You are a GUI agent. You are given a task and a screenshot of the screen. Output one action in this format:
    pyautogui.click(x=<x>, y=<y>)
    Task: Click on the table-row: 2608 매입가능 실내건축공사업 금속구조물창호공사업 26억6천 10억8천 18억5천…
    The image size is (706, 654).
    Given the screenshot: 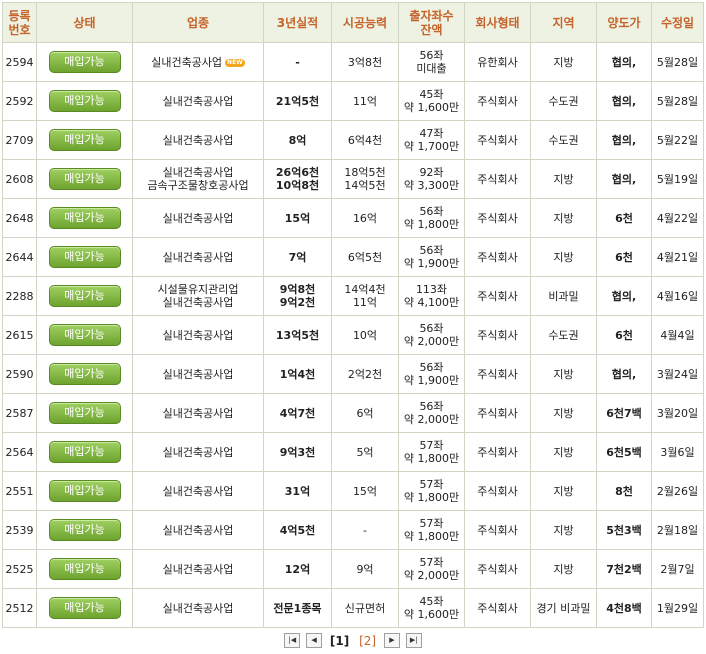 What is the action you would take?
    pyautogui.click(x=353, y=179)
    